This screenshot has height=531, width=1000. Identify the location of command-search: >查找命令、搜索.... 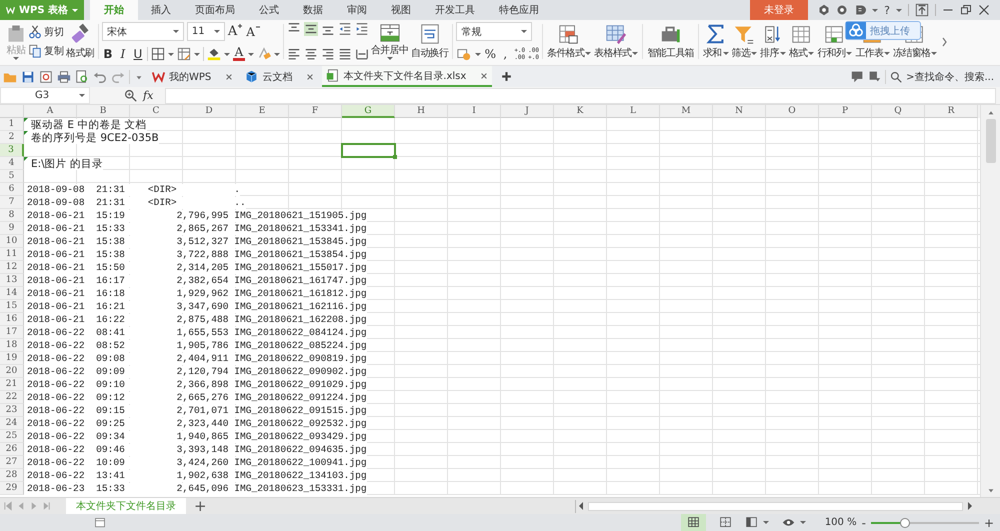
(945, 77).